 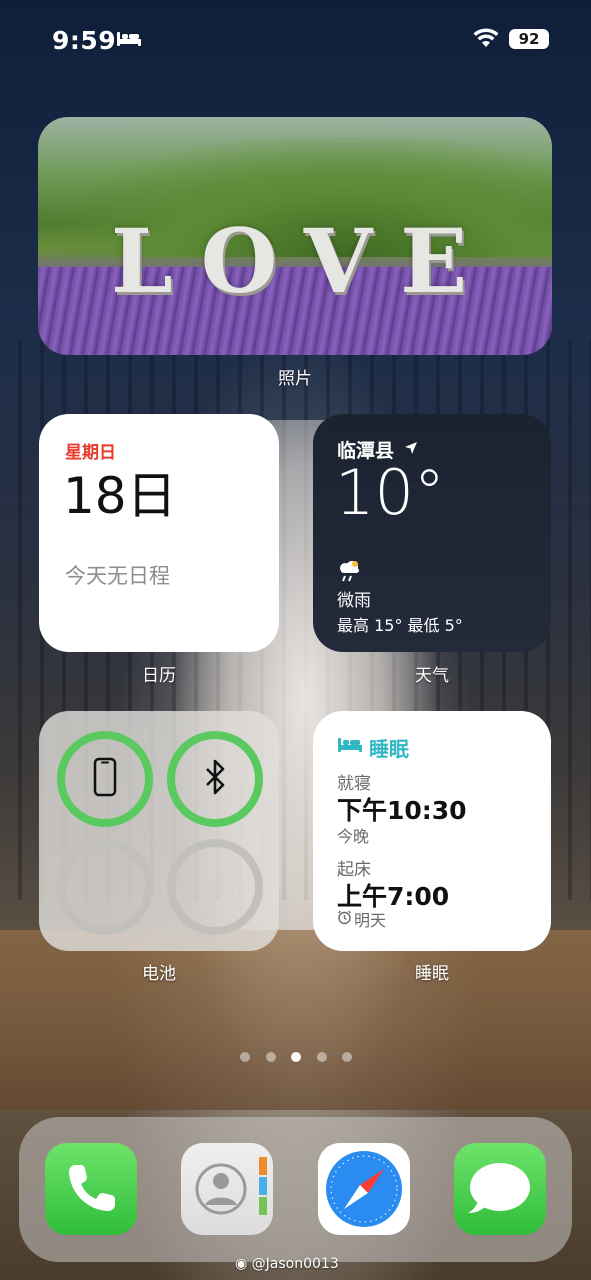 I want to click on alarm-clock-icon, so click(x=344, y=919).